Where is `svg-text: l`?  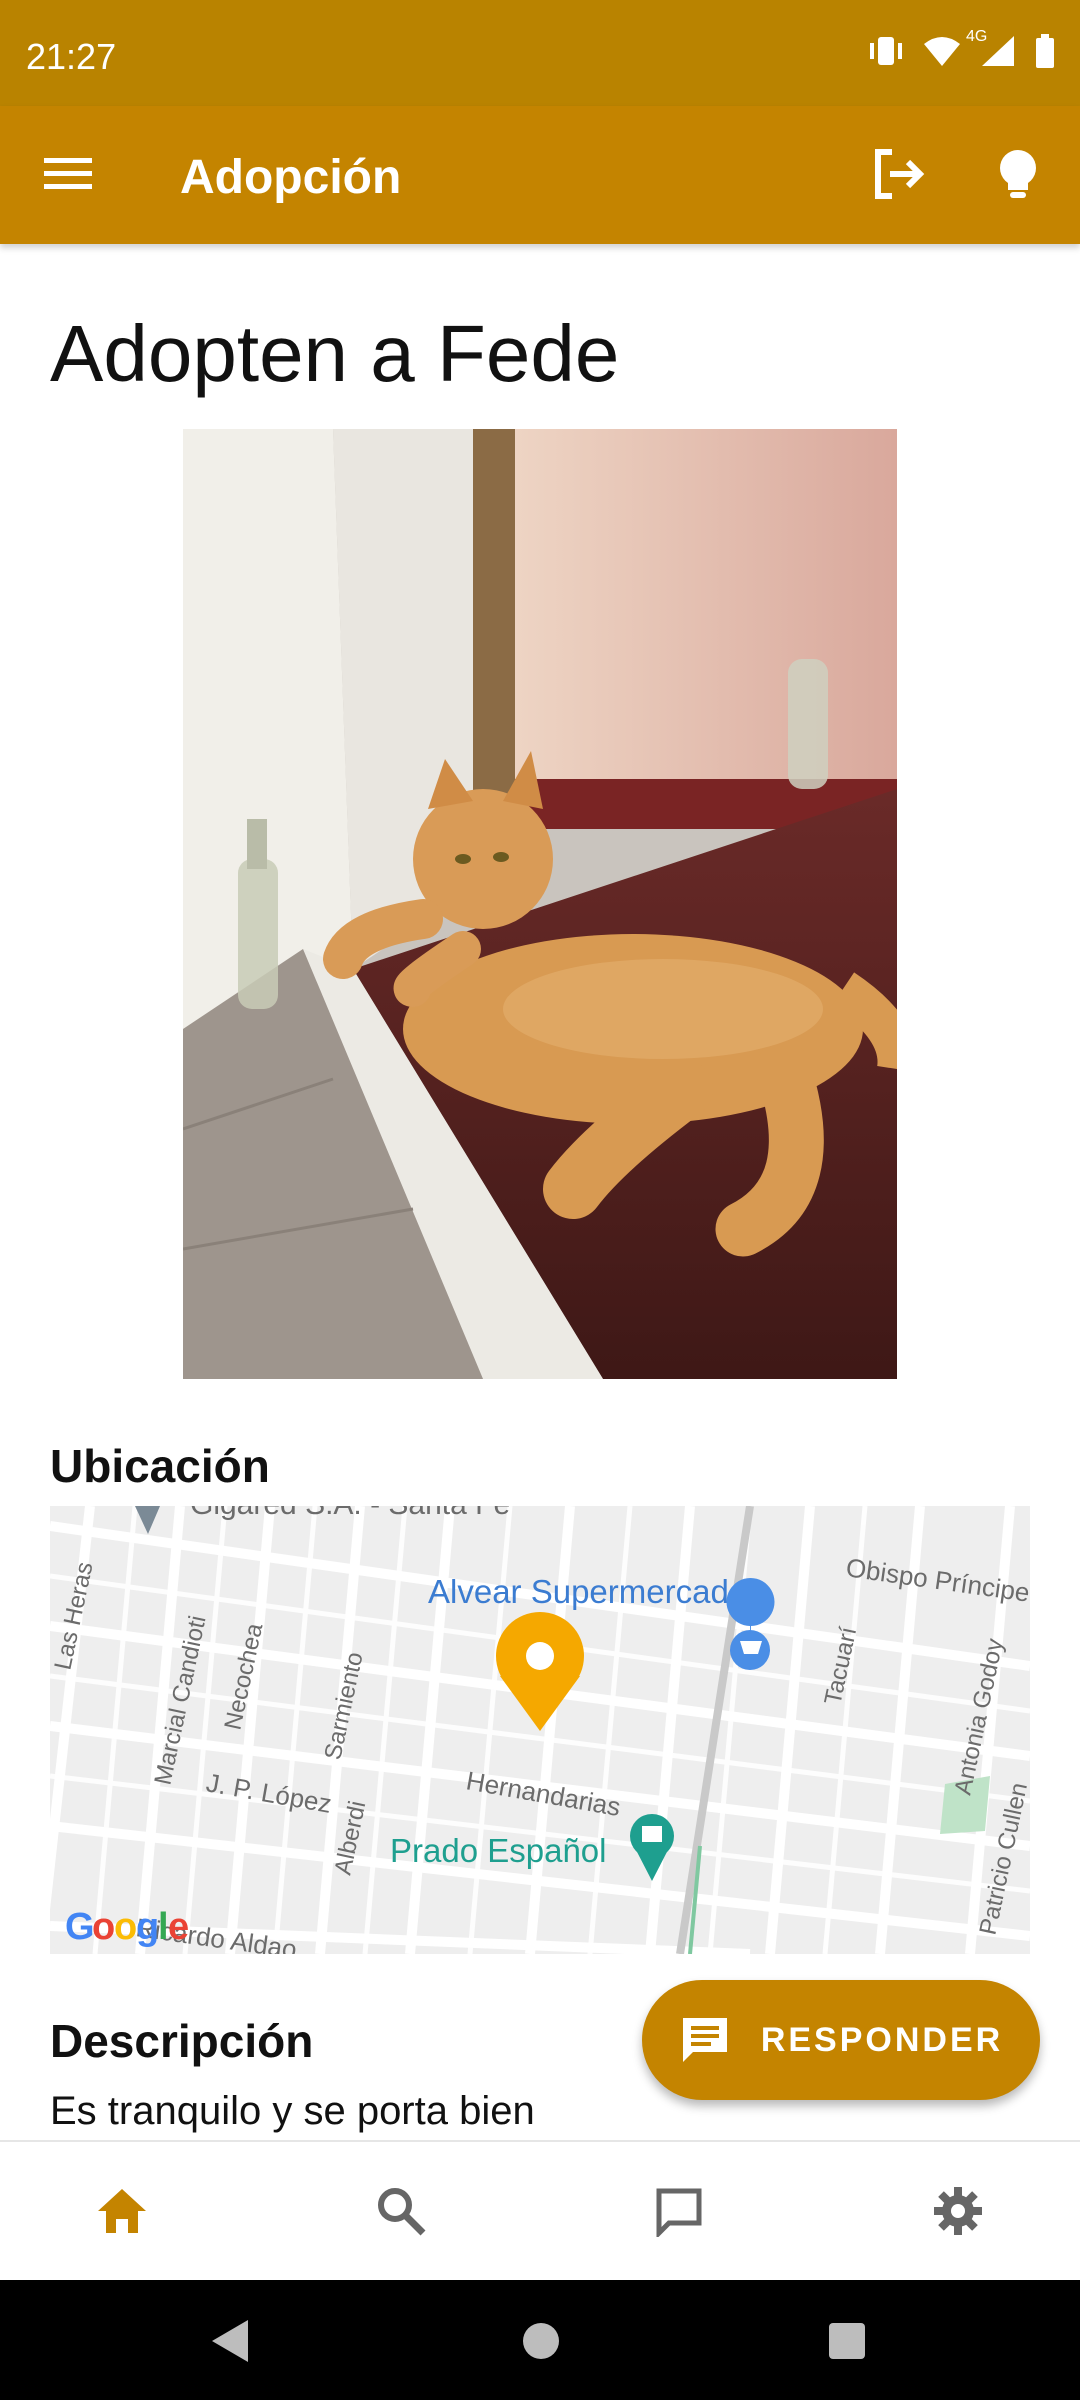 svg-text: l is located at coordinates (163, 1927).